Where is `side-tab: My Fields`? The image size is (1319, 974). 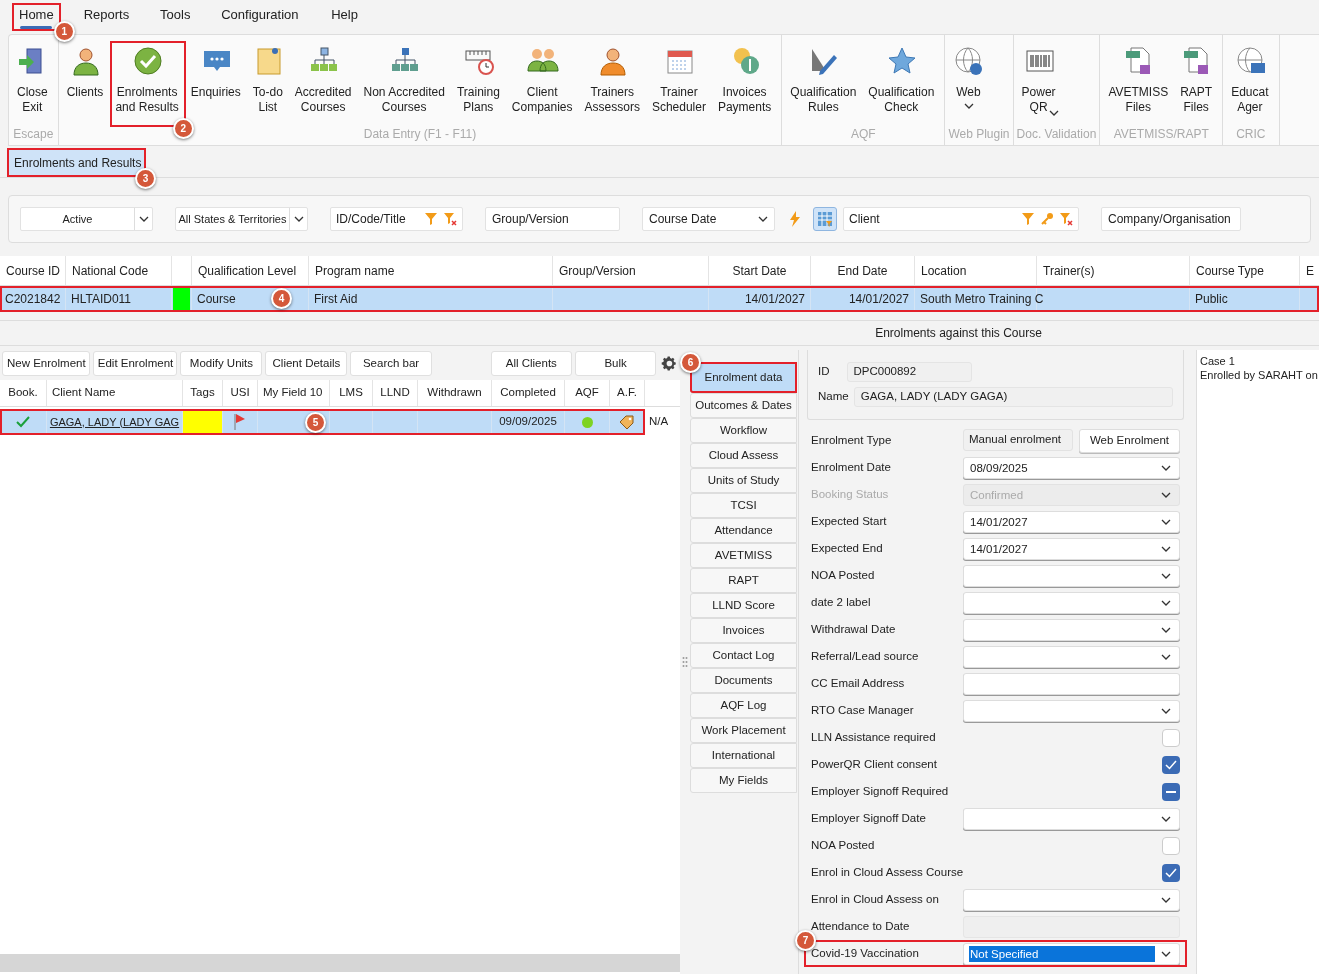
side-tab: My Fields is located at coordinates (743, 780).